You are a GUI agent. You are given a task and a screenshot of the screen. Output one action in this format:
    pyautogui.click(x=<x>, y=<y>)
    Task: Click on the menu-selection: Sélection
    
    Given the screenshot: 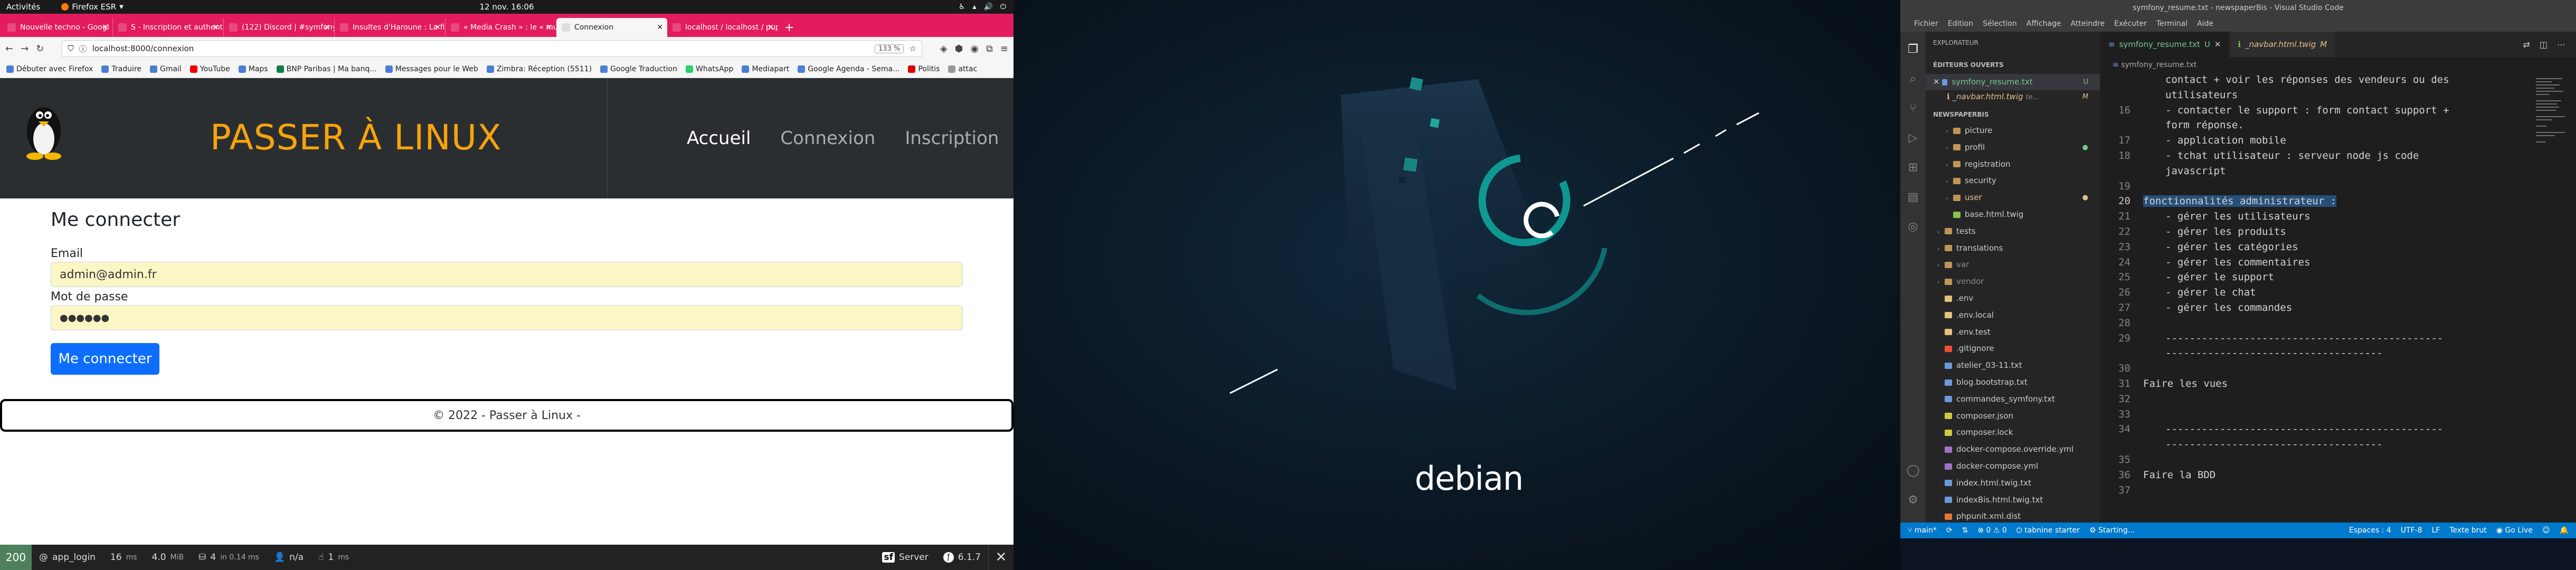 What is the action you would take?
    pyautogui.click(x=2000, y=24)
    